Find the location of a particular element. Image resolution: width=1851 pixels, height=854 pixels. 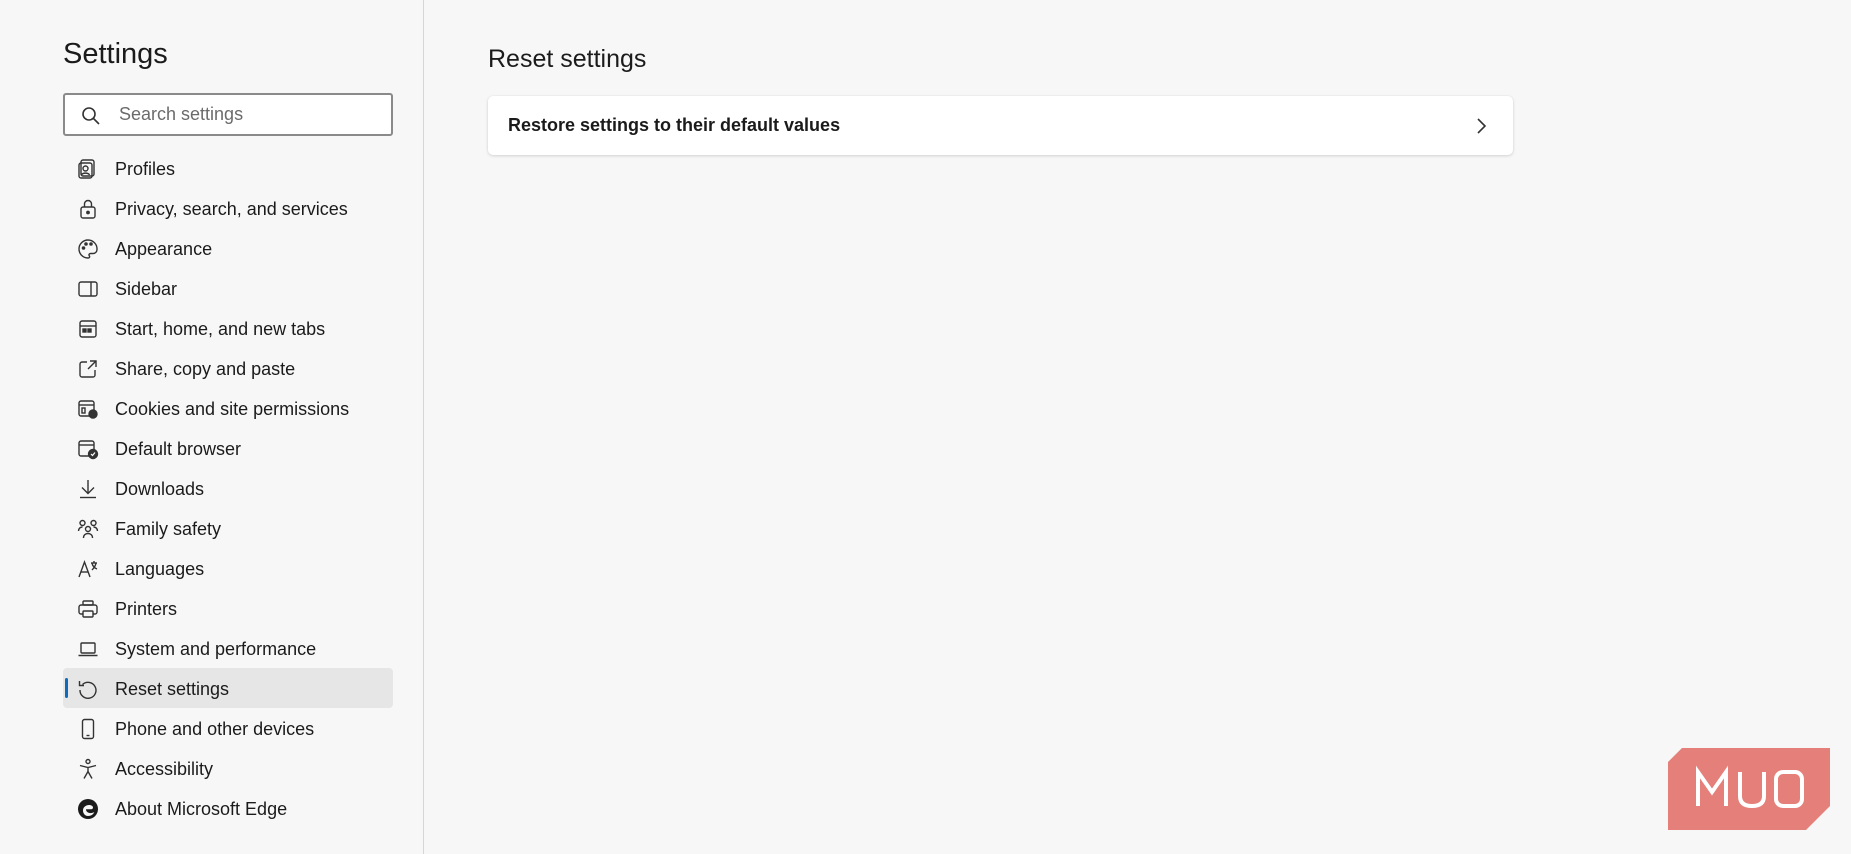

sidebar-item-about-edge: About Microsoft Edge is located at coordinates (228, 808).